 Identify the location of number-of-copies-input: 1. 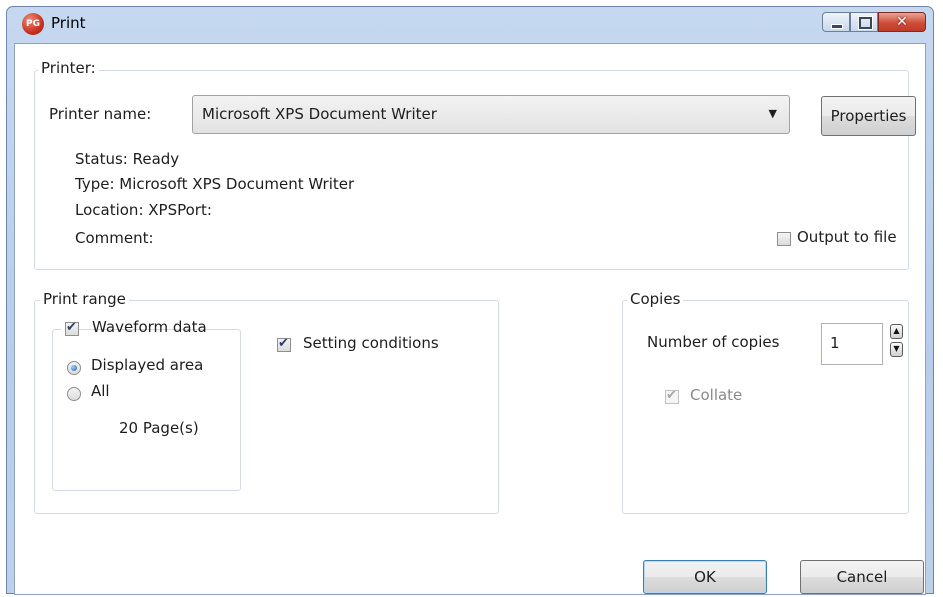
(852, 344).